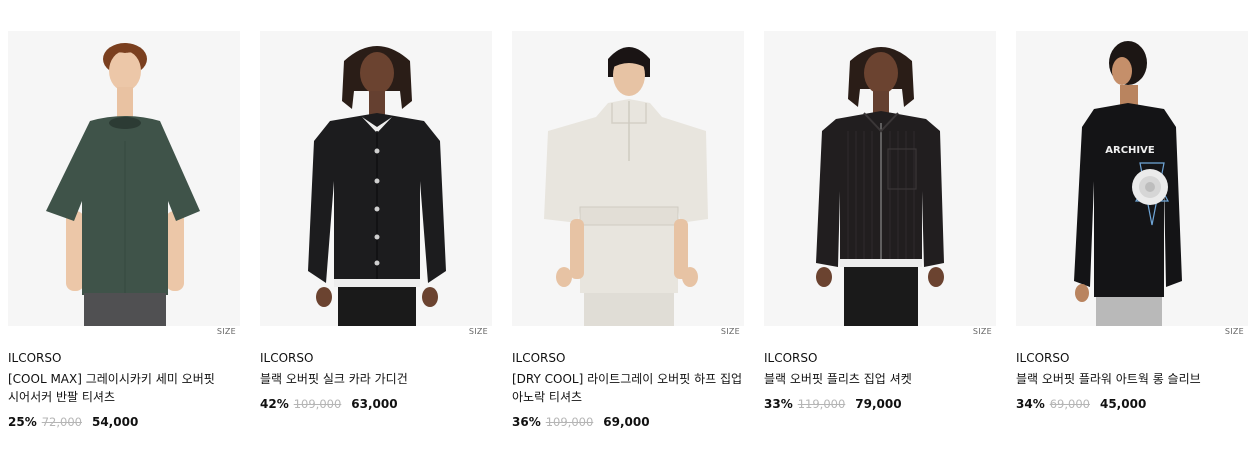 This screenshot has width=1259, height=451. I want to click on price-row: 36% 109,000 69,000, so click(628, 422).